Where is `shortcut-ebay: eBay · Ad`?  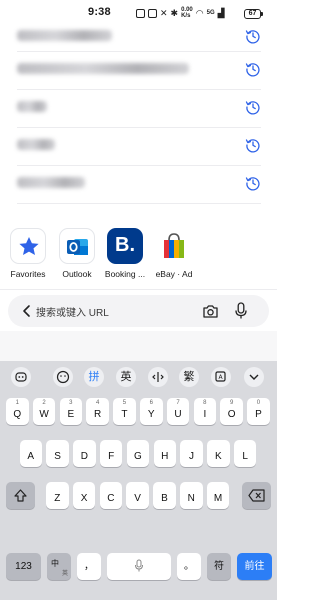
shortcut-ebay: eBay · Ad is located at coordinates (174, 253).